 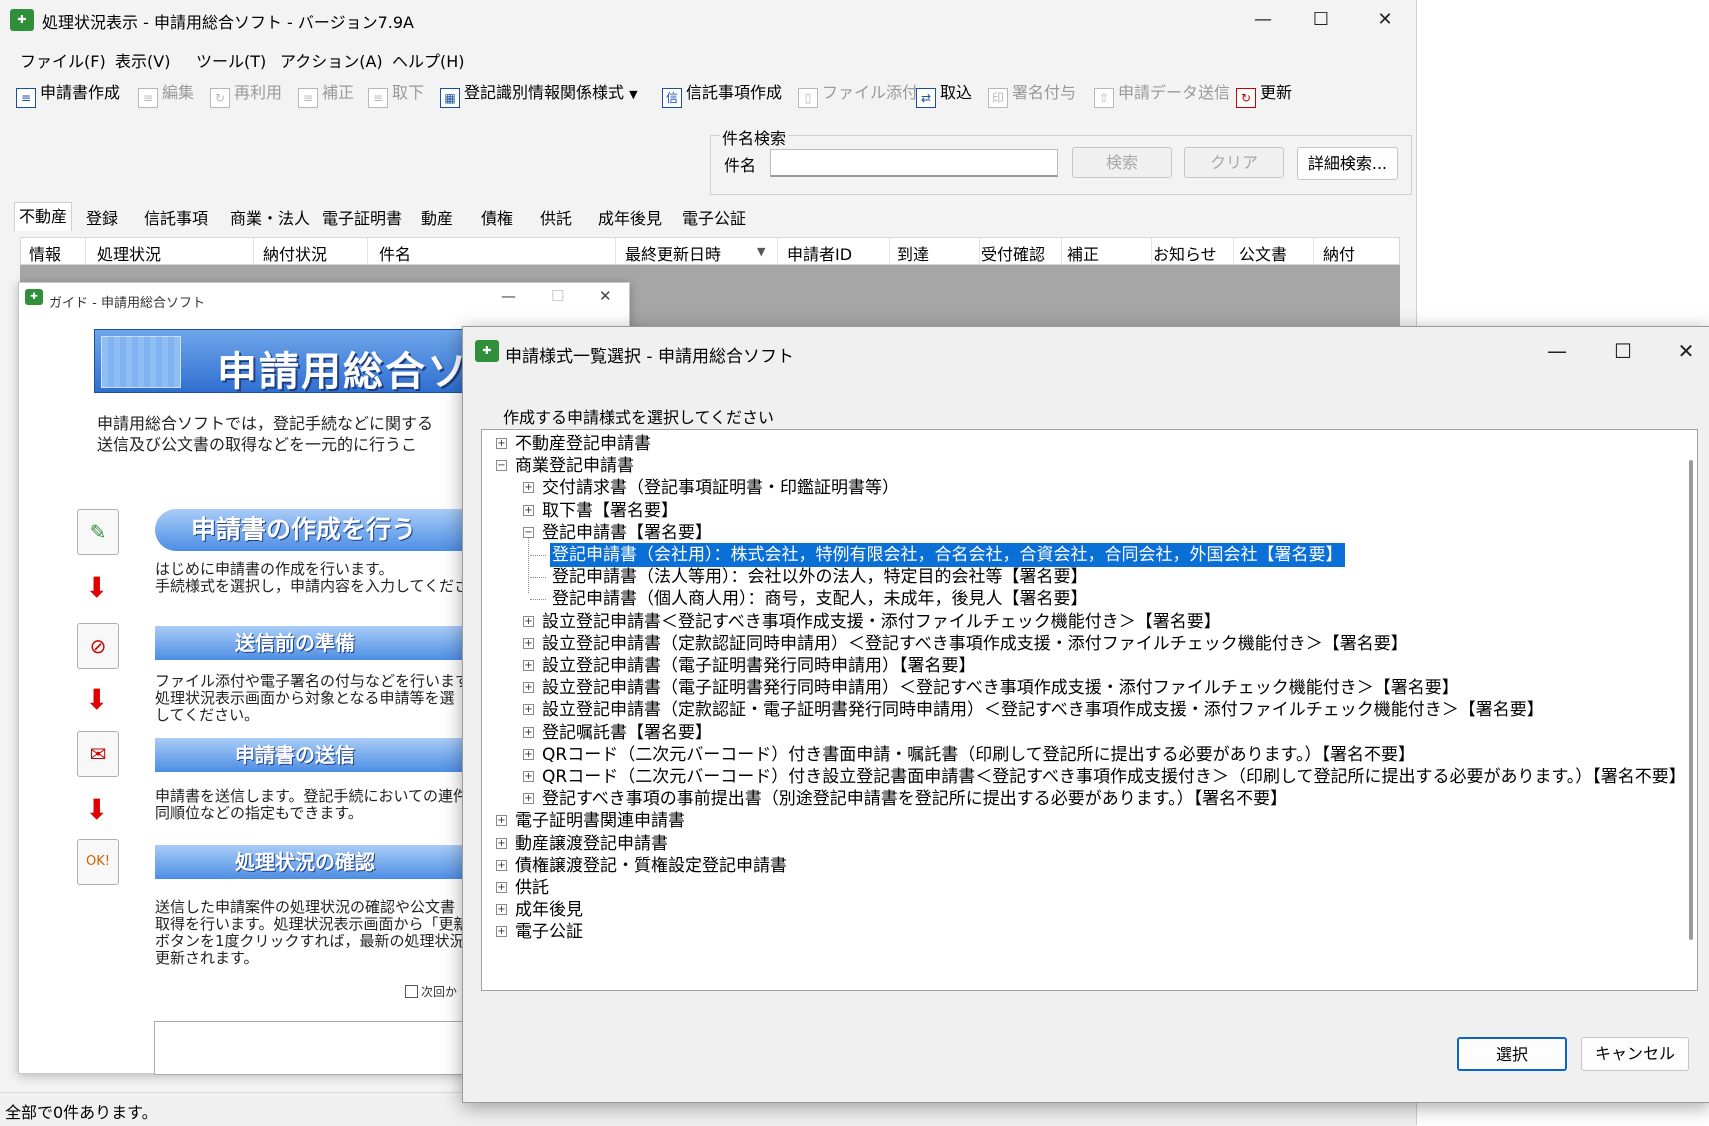 What do you see at coordinates (858, 94) in the screenshot?
I see `attach-file-button: ▯ ファイル添付` at bounding box center [858, 94].